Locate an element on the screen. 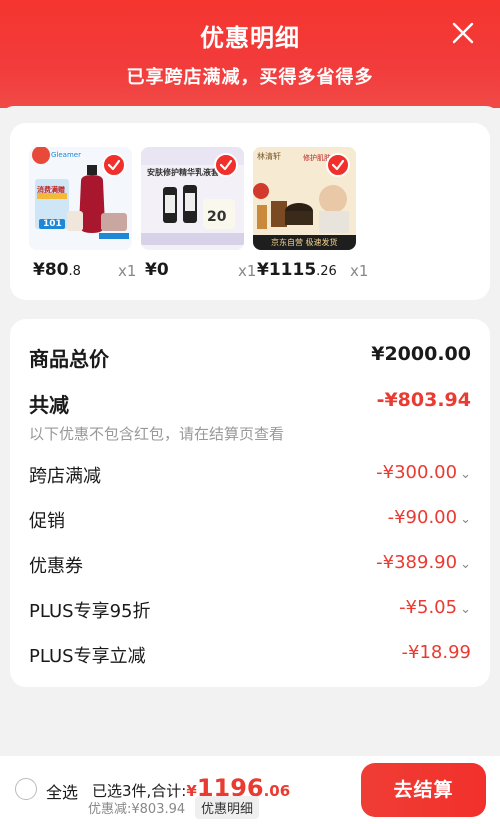 This screenshot has height=824, width=500. discount-label: 跨店满减 is located at coordinates (65, 476).